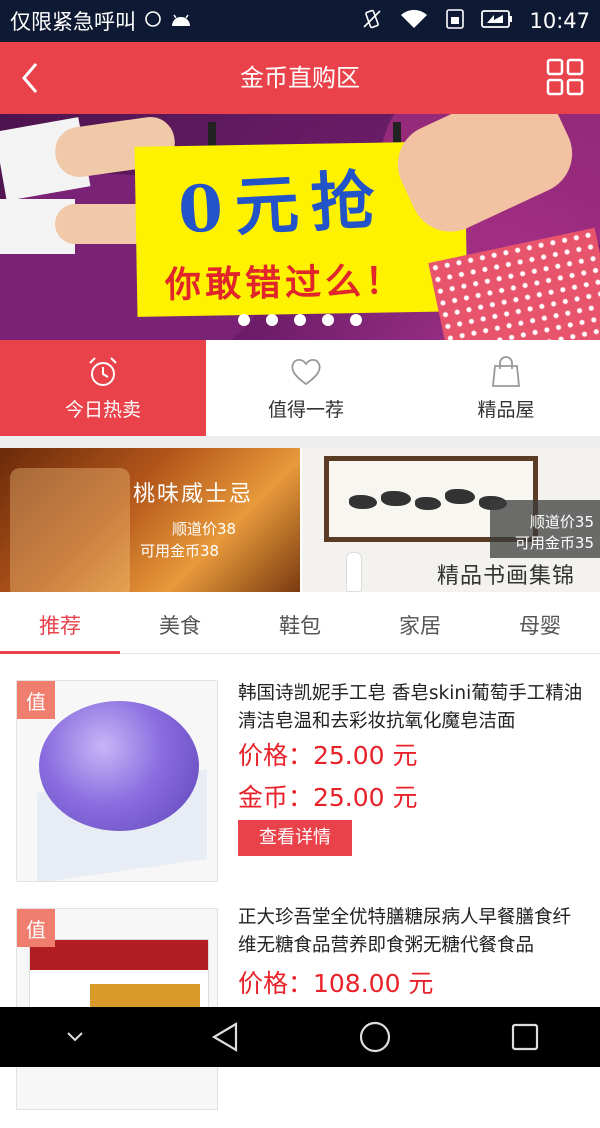 The image size is (600, 1128). Describe the element at coordinates (413, 708) in the screenshot. I see `product-name: 韩国诗凯妮手工皂 香皂skini葡萄手工精油清洁皂温和去彩妆抗氧化魔皂洁面` at that location.